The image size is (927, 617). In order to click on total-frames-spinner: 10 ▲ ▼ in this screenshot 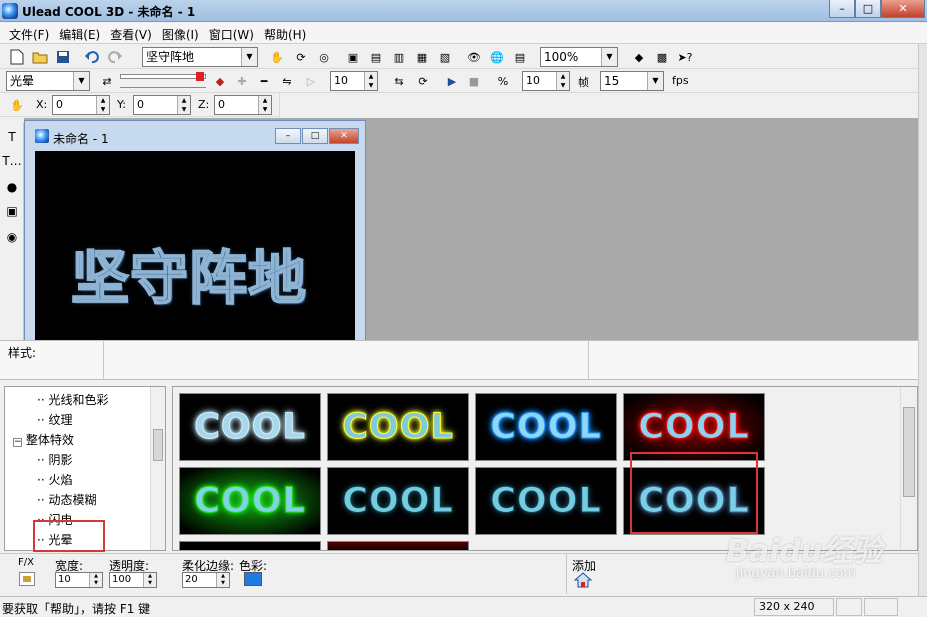, I will do `click(546, 81)`.